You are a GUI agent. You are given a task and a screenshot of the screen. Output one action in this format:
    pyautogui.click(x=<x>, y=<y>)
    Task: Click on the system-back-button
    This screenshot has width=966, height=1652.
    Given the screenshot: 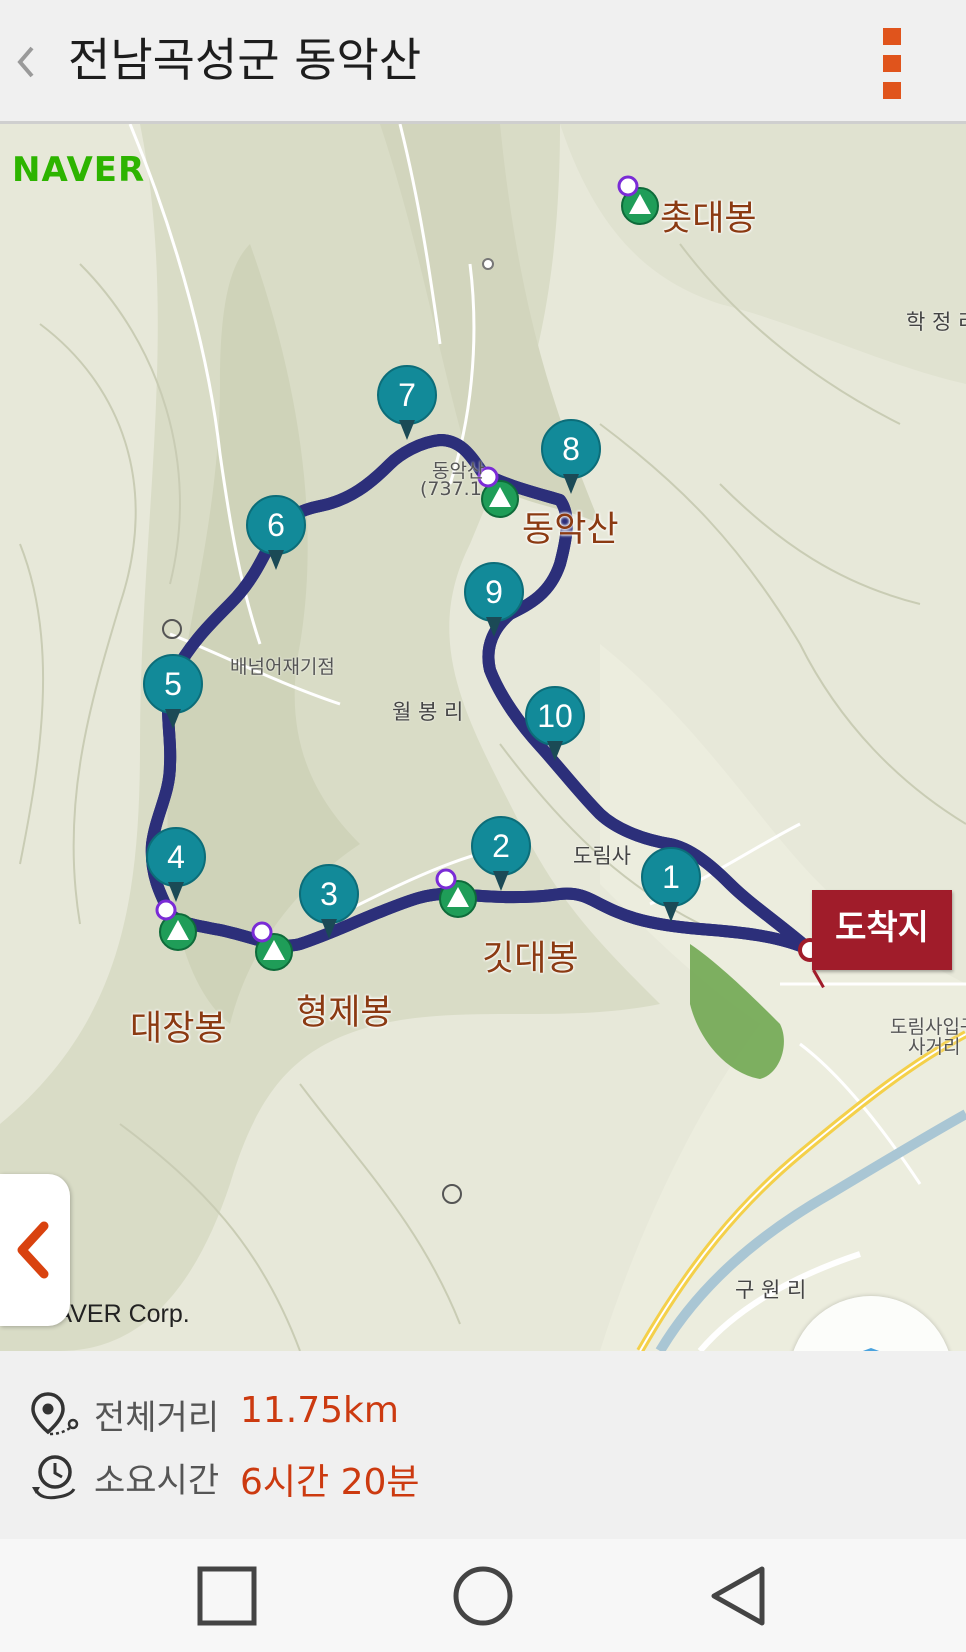 What is the action you would take?
    pyautogui.click(x=739, y=1596)
    